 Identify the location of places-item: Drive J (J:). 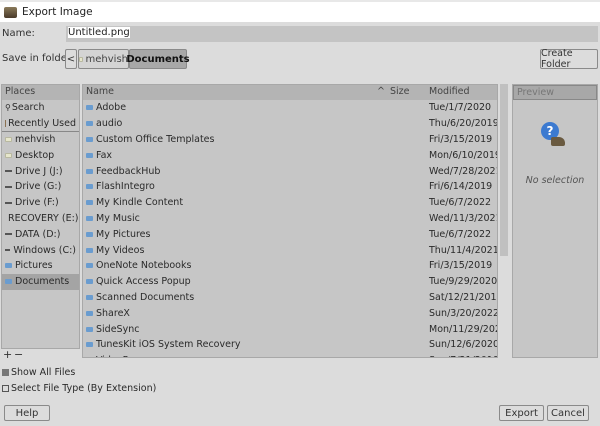
(40, 171).